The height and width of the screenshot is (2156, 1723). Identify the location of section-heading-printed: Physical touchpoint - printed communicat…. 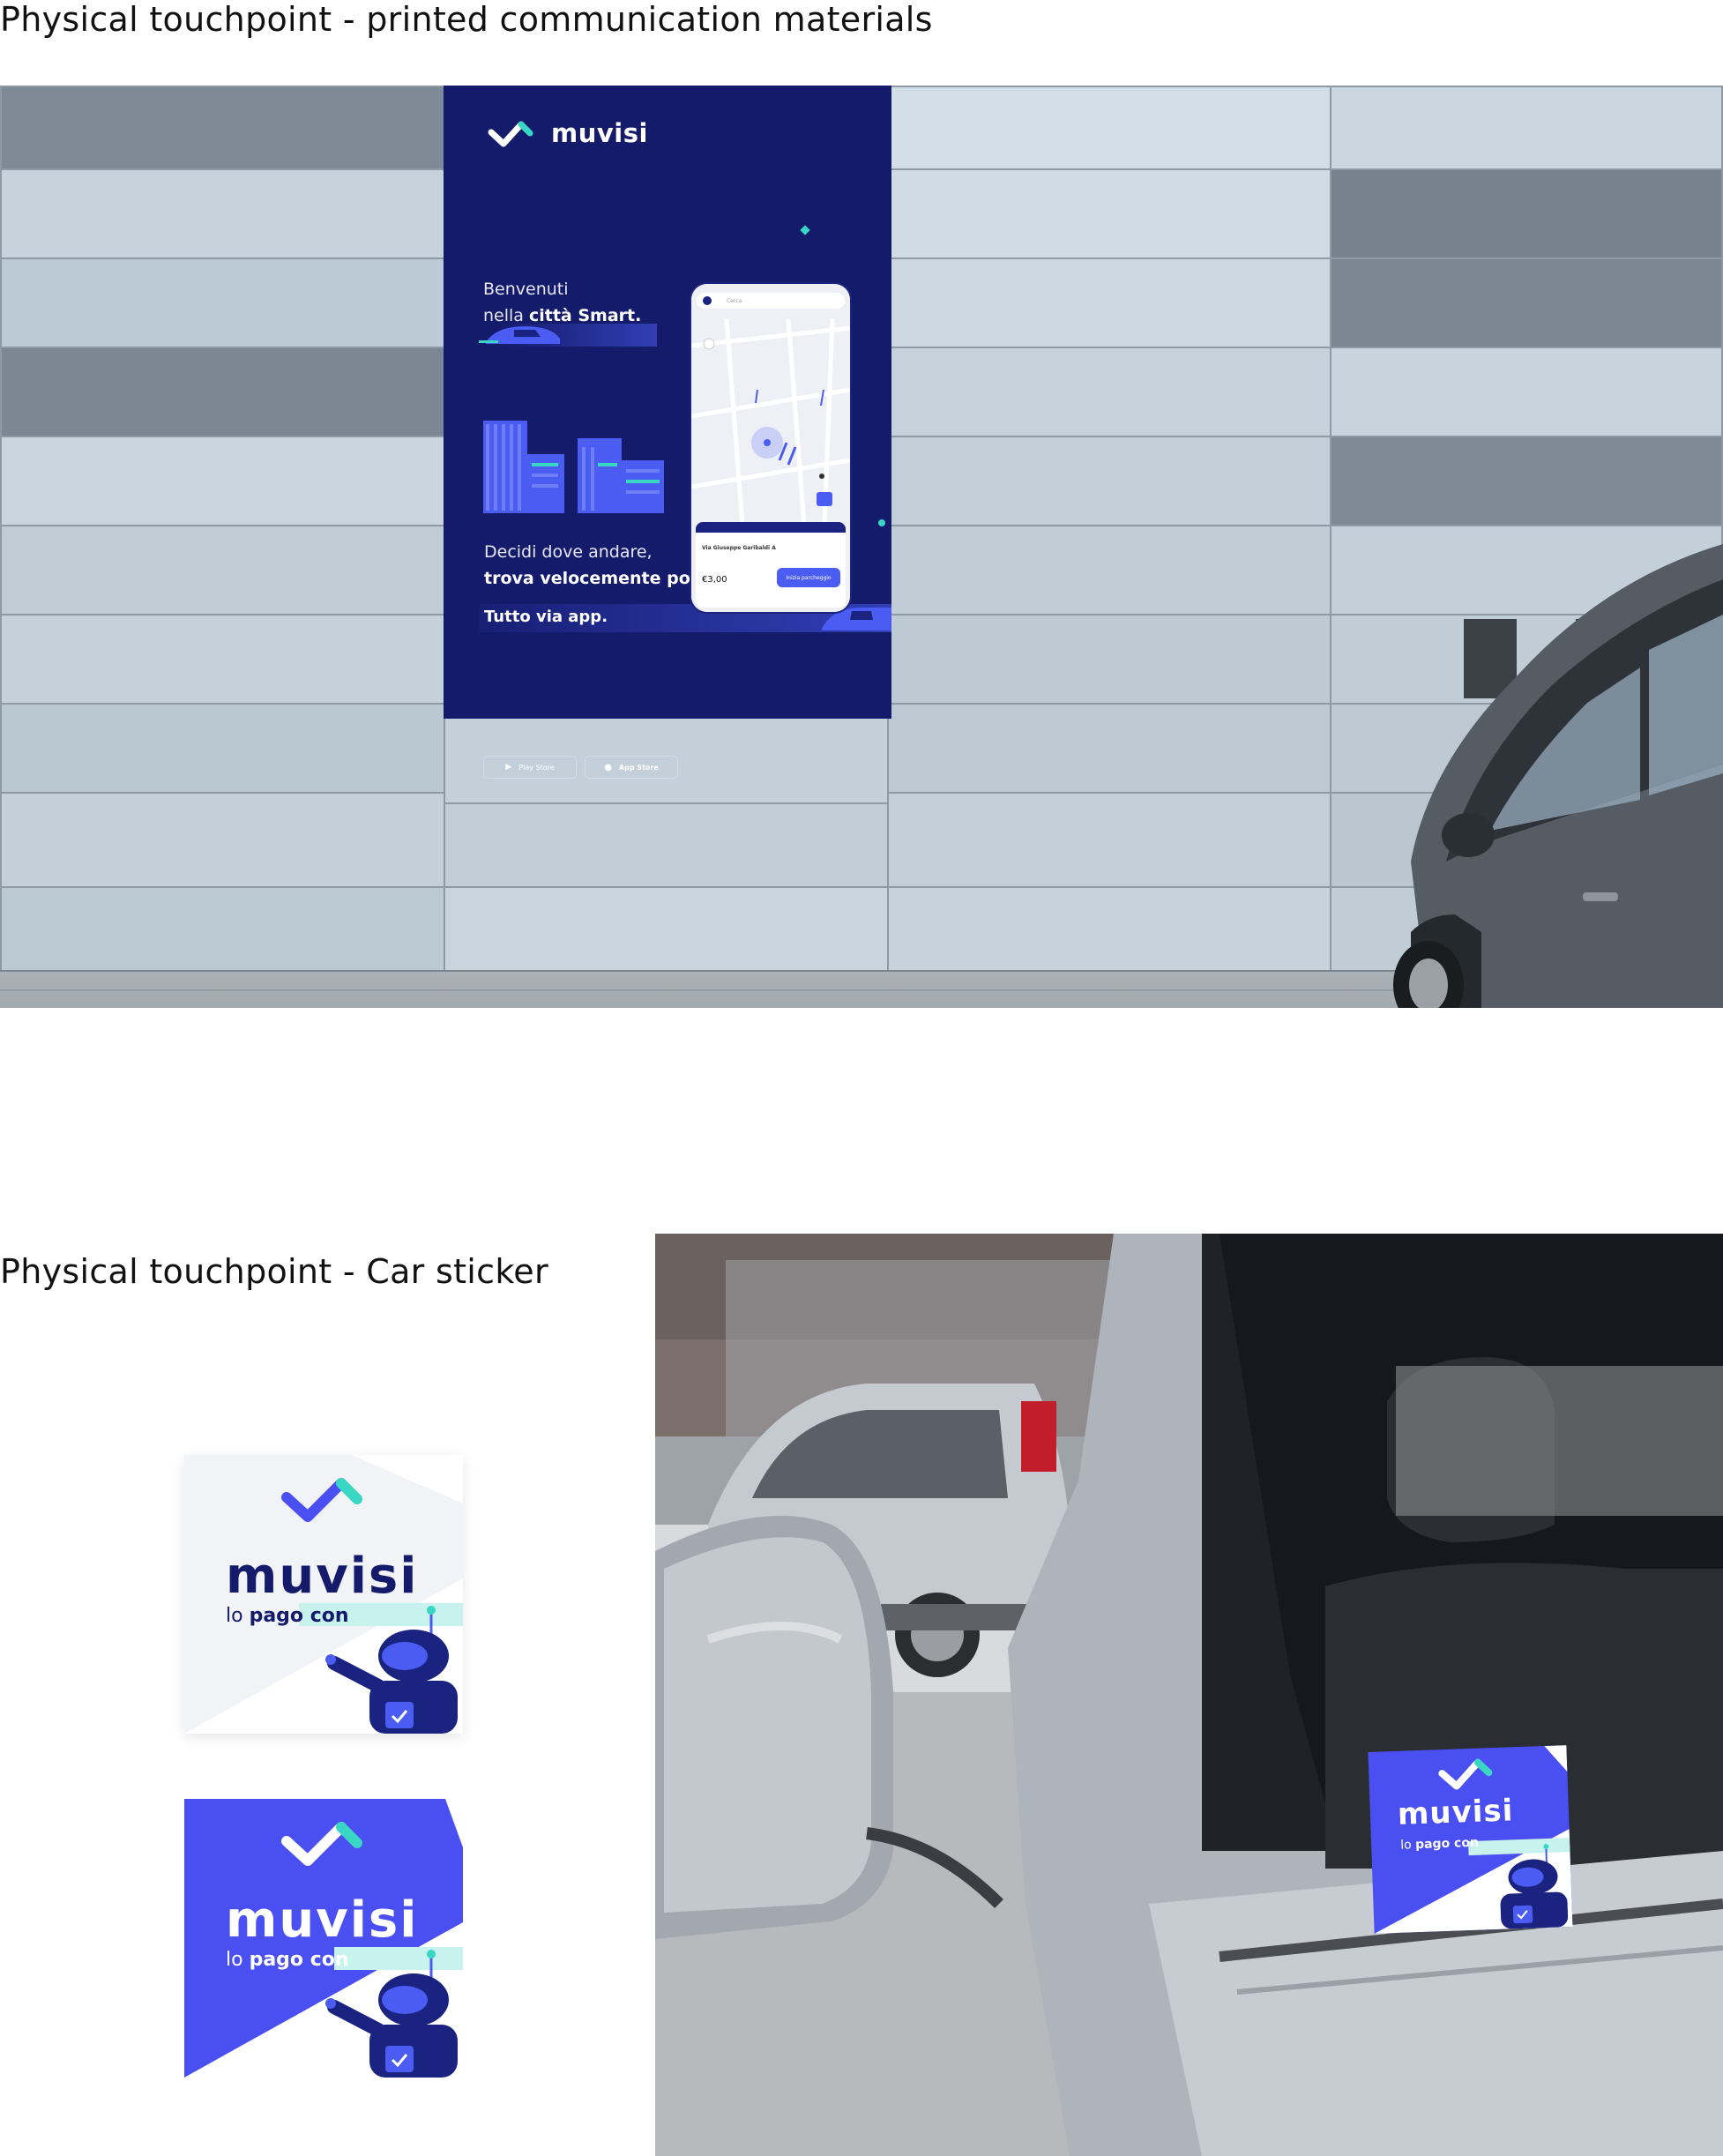
(466, 19).